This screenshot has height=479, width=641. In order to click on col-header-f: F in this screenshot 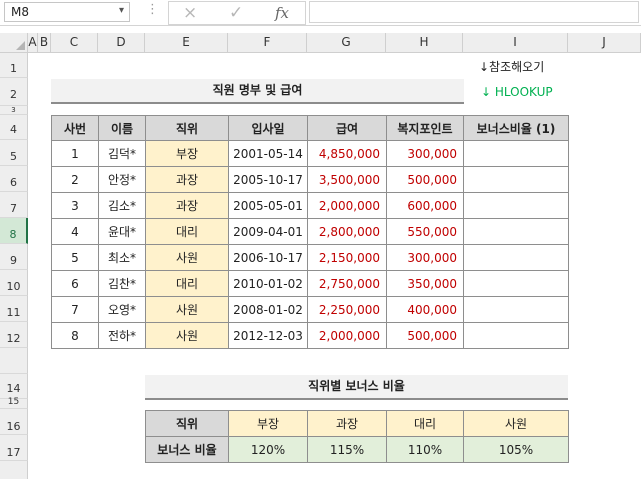, I will do `click(267, 43)`.